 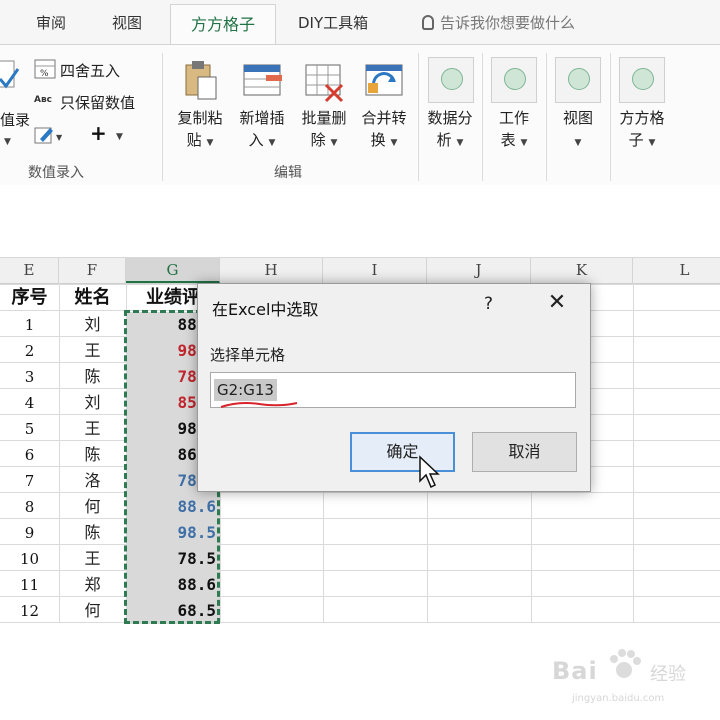 What do you see at coordinates (262, 118) in the screenshot?
I see `add-insert-line1: 新增插` at bounding box center [262, 118].